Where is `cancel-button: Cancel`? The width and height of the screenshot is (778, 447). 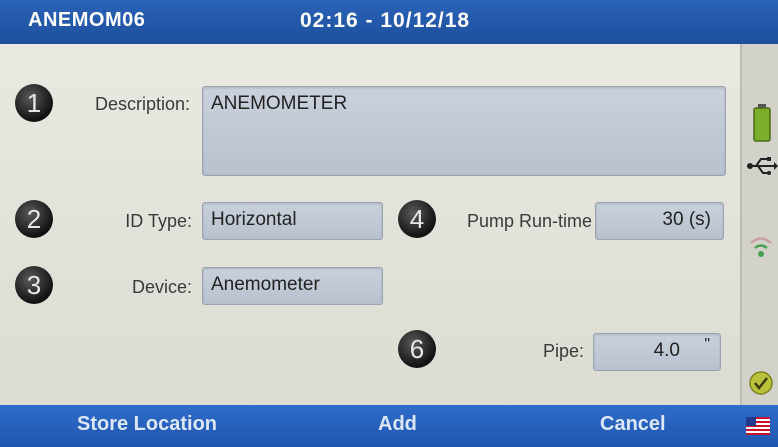
cancel-button: Cancel is located at coordinates (633, 424).